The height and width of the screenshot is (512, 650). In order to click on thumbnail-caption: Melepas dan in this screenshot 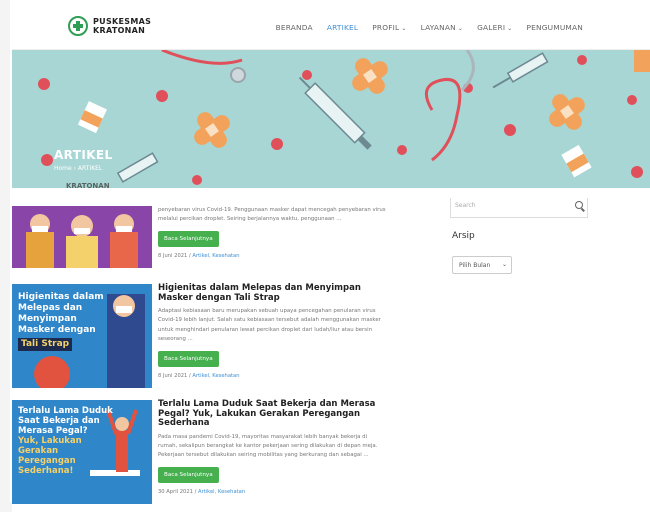, I will do `click(50, 308)`.